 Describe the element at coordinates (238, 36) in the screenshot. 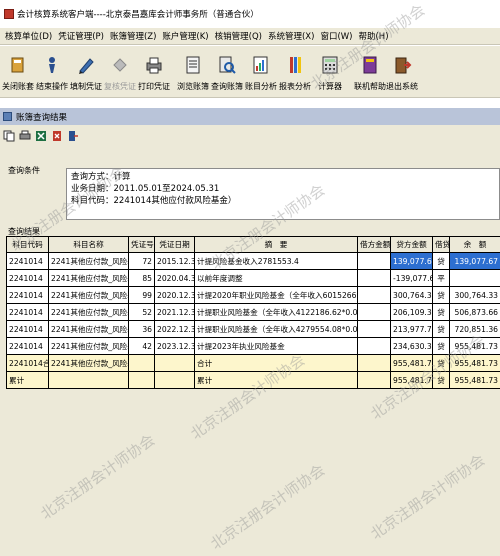

I see `menu-writeoff-management: 核销管理(Q)` at that location.